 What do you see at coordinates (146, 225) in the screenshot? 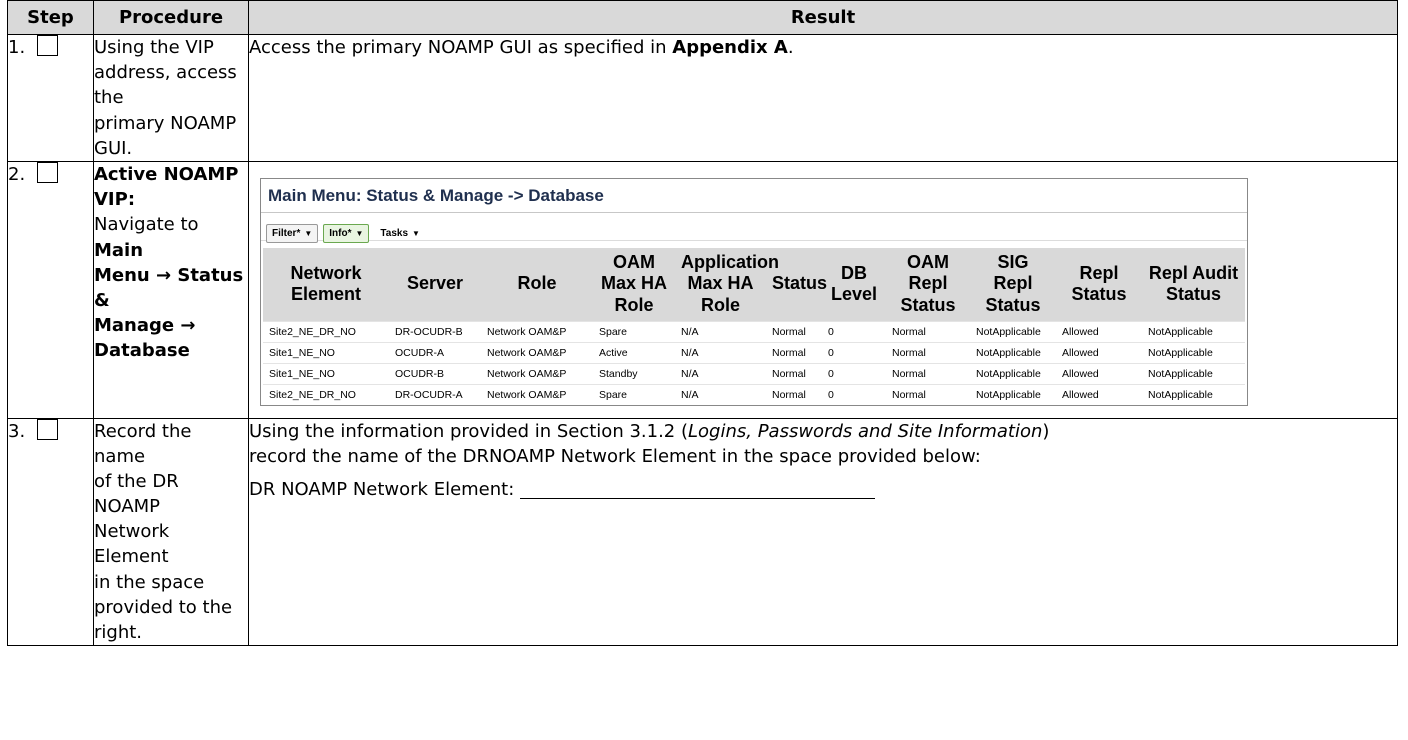
I see `navigate-prefix: Navigate to` at bounding box center [146, 225].